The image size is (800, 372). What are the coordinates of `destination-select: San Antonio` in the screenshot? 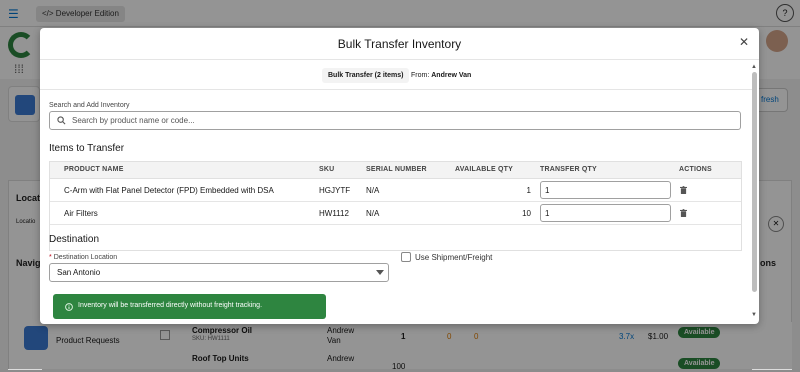 It's located at (219, 272).